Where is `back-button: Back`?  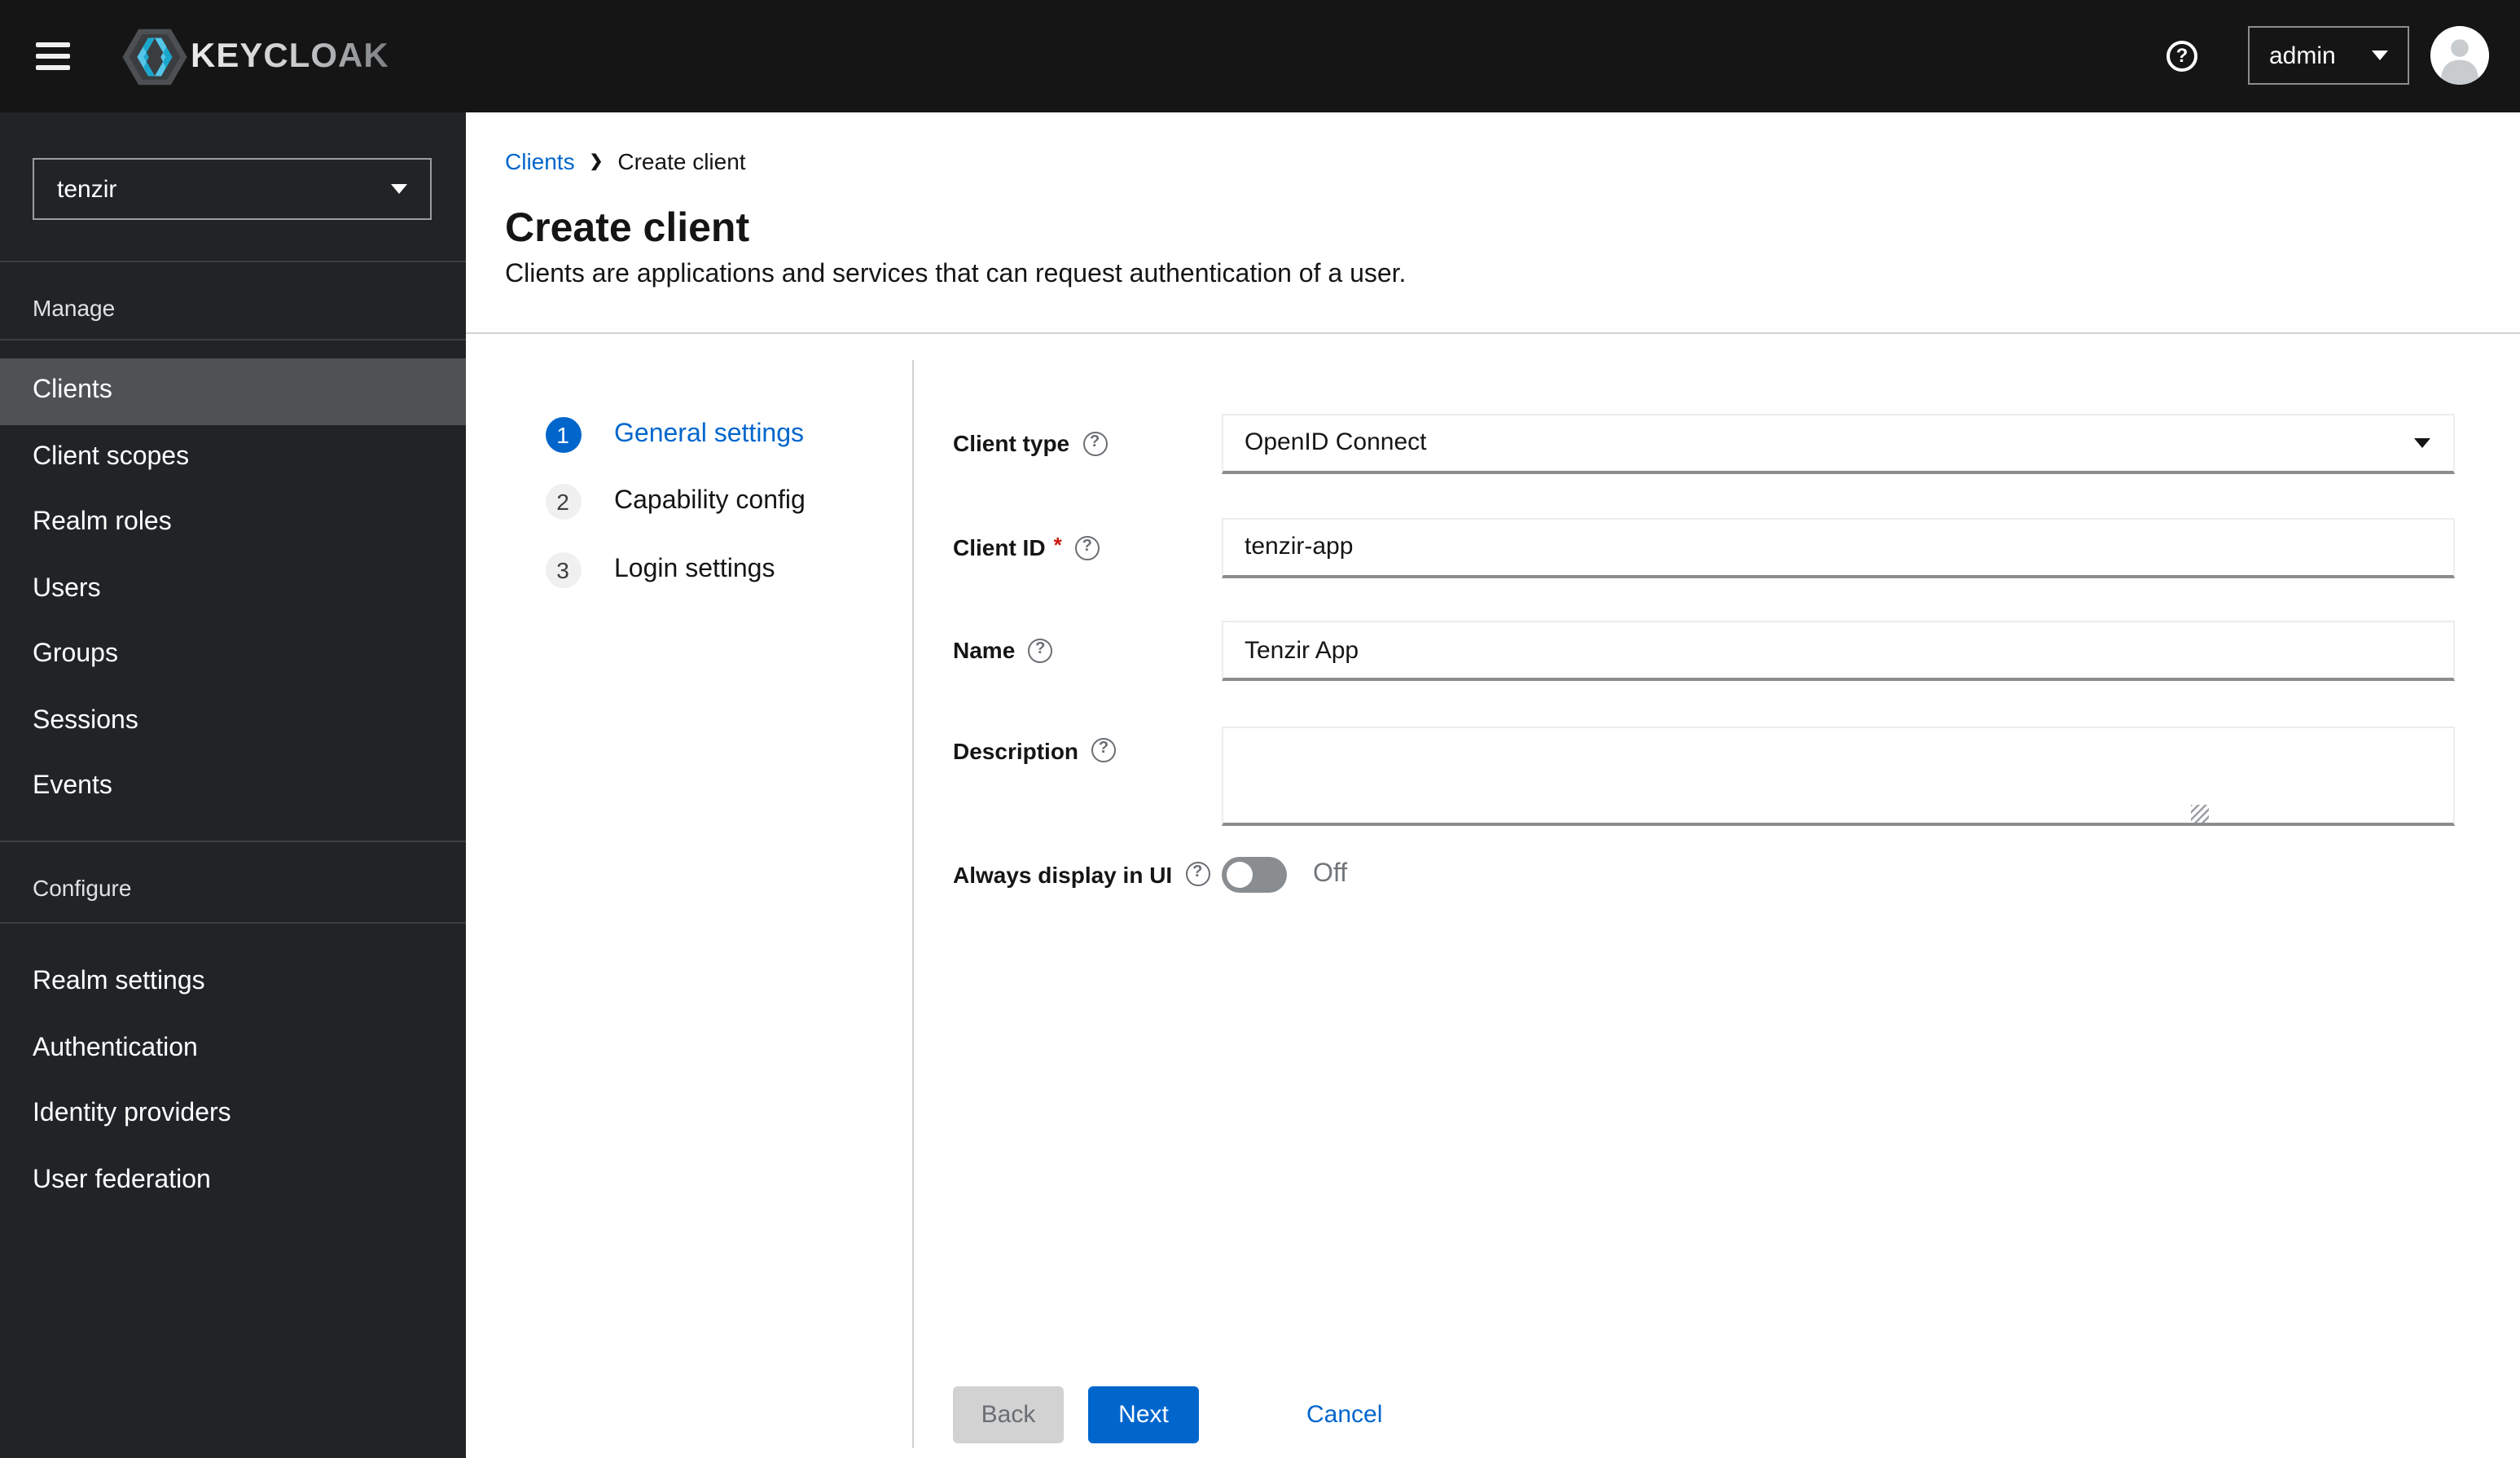
back-button: Back is located at coordinates (1008, 1414).